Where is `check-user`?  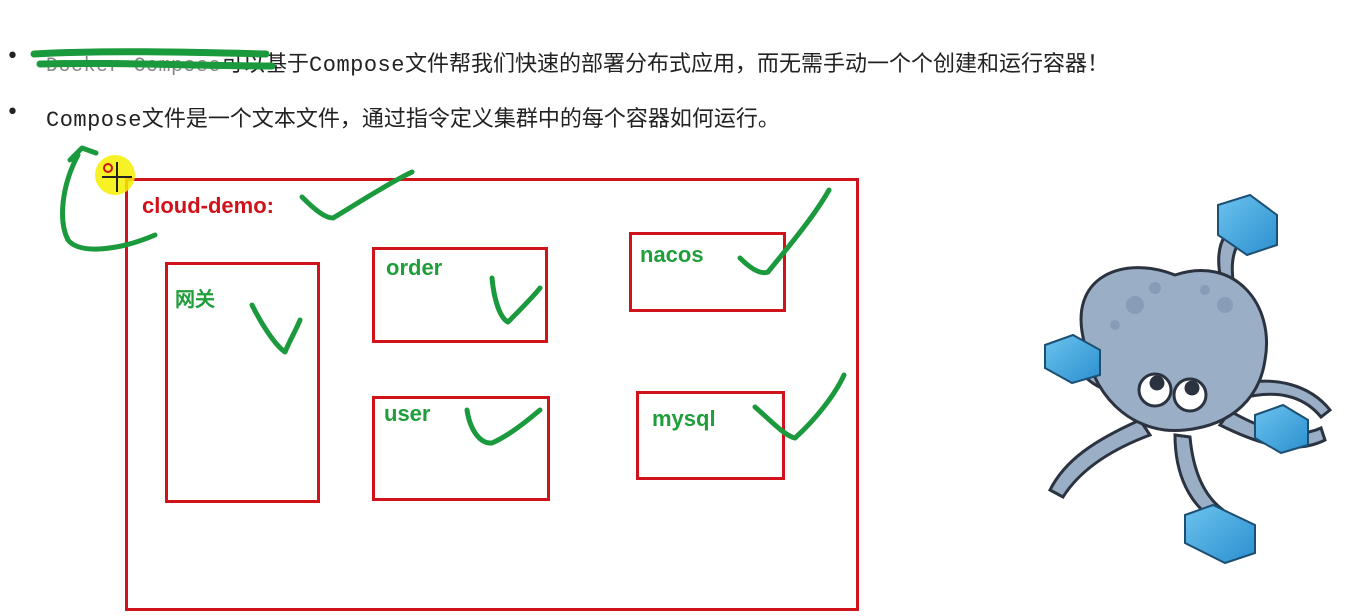 check-user is located at coordinates (503, 426).